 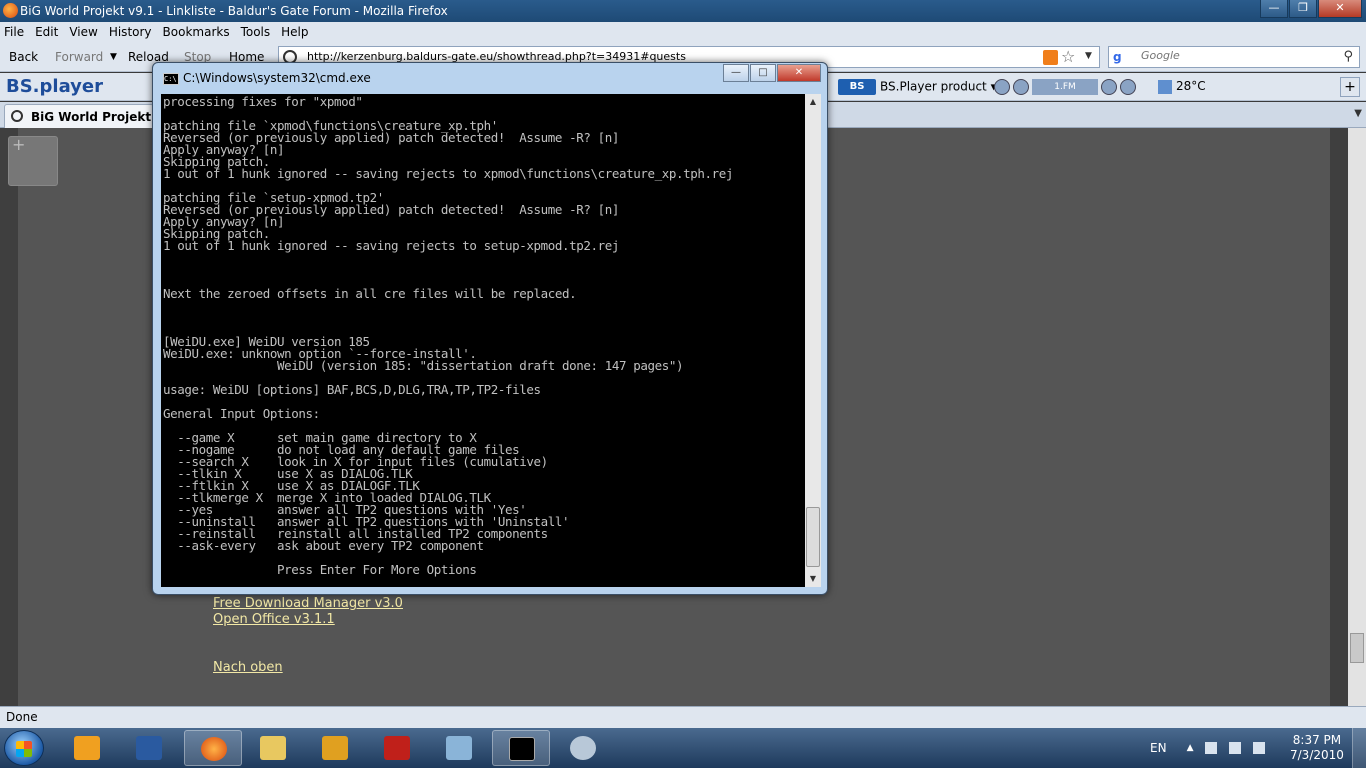 What do you see at coordinates (813, 102) in the screenshot?
I see `scroll-up-icon: ▲` at bounding box center [813, 102].